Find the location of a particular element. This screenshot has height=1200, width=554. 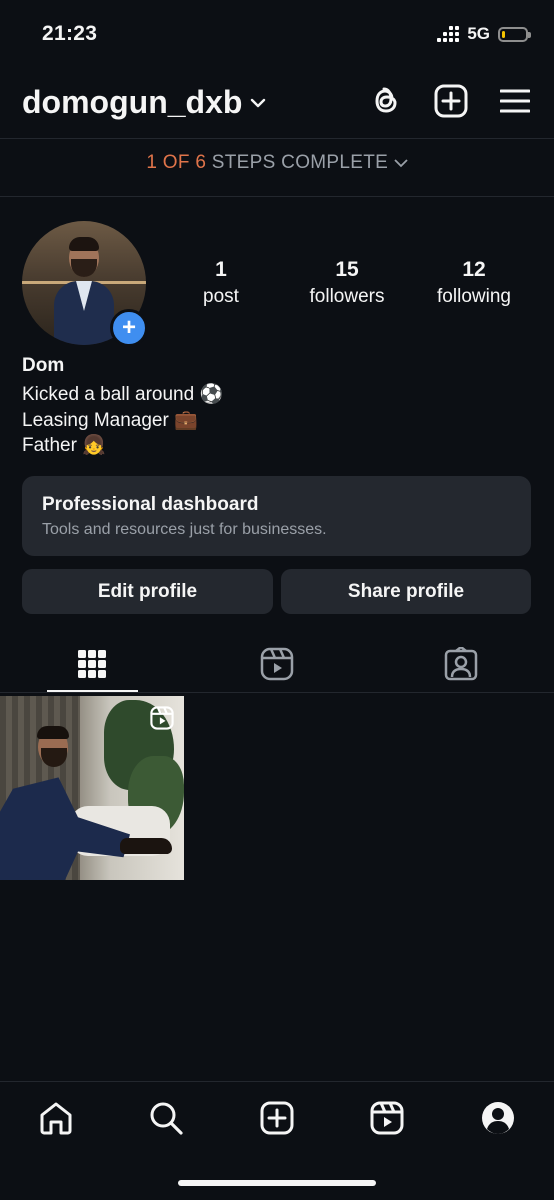

tab-reels is located at coordinates (277, 664).